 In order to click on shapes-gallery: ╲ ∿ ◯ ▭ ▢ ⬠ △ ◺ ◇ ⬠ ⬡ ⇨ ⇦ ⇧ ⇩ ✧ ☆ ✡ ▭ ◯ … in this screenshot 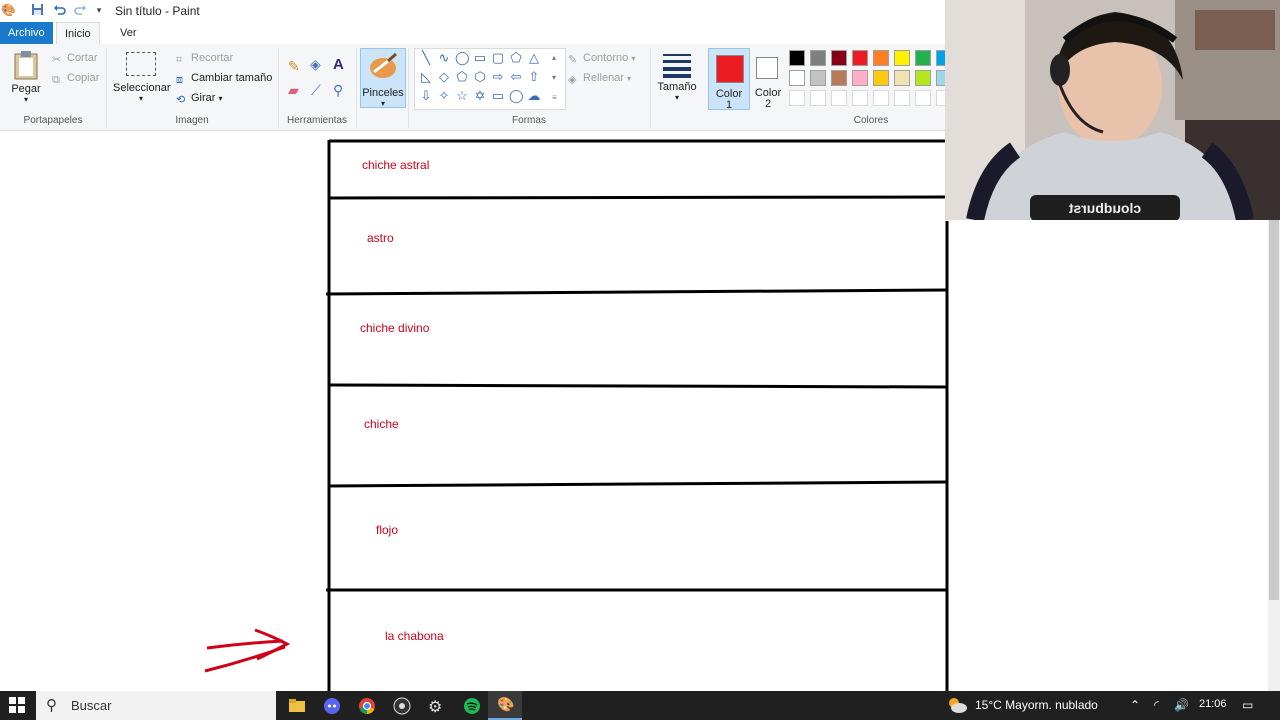, I will do `click(490, 79)`.